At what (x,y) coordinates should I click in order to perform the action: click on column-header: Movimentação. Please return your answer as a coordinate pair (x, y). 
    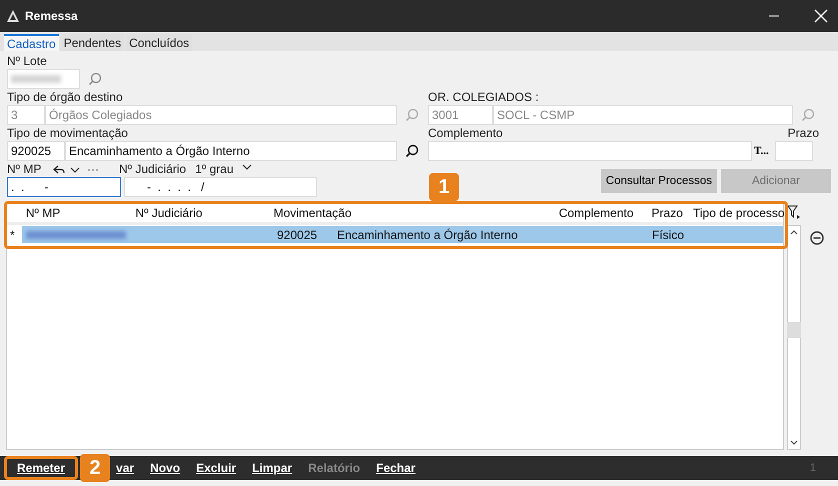
    Looking at the image, I should click on (399, 213).